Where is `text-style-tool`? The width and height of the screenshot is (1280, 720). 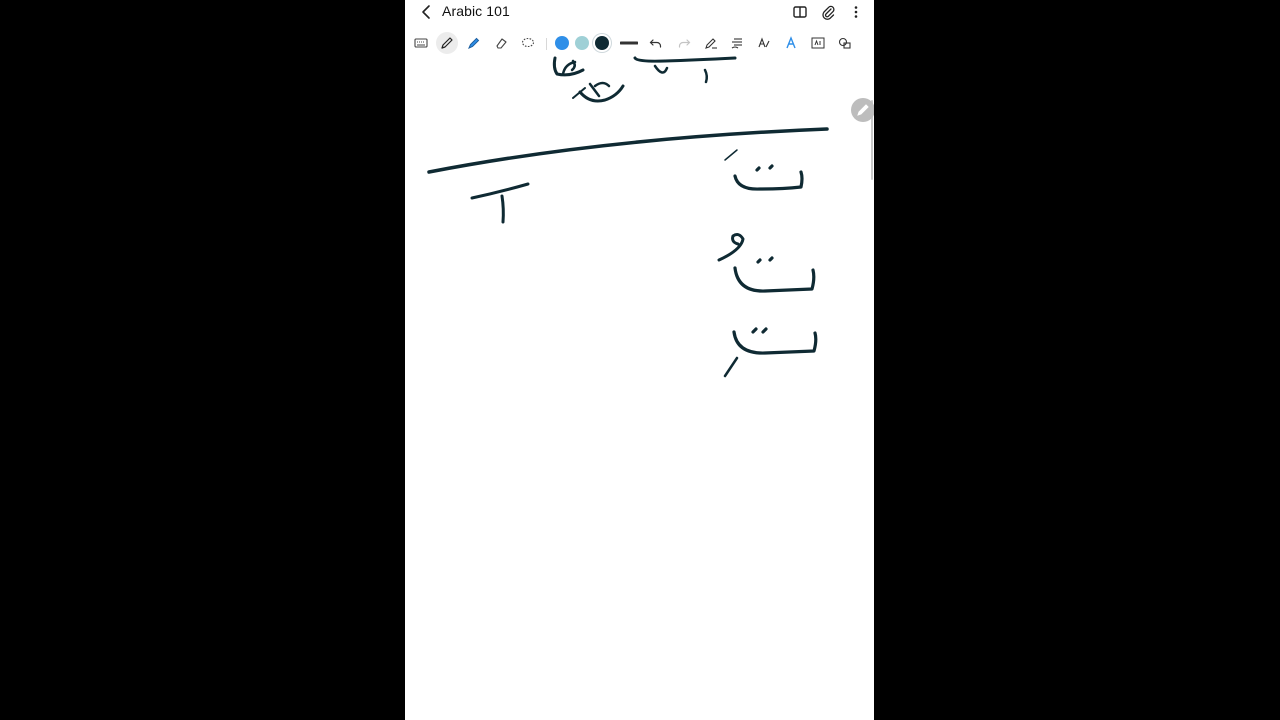
text-style-tool is located at coordinates (791, 43).